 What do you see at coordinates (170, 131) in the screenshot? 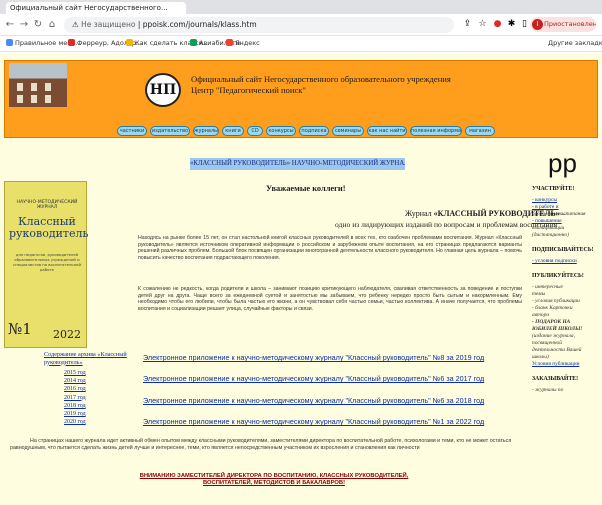
I see `menu-item: издательство` at bounding box center [170, 131].